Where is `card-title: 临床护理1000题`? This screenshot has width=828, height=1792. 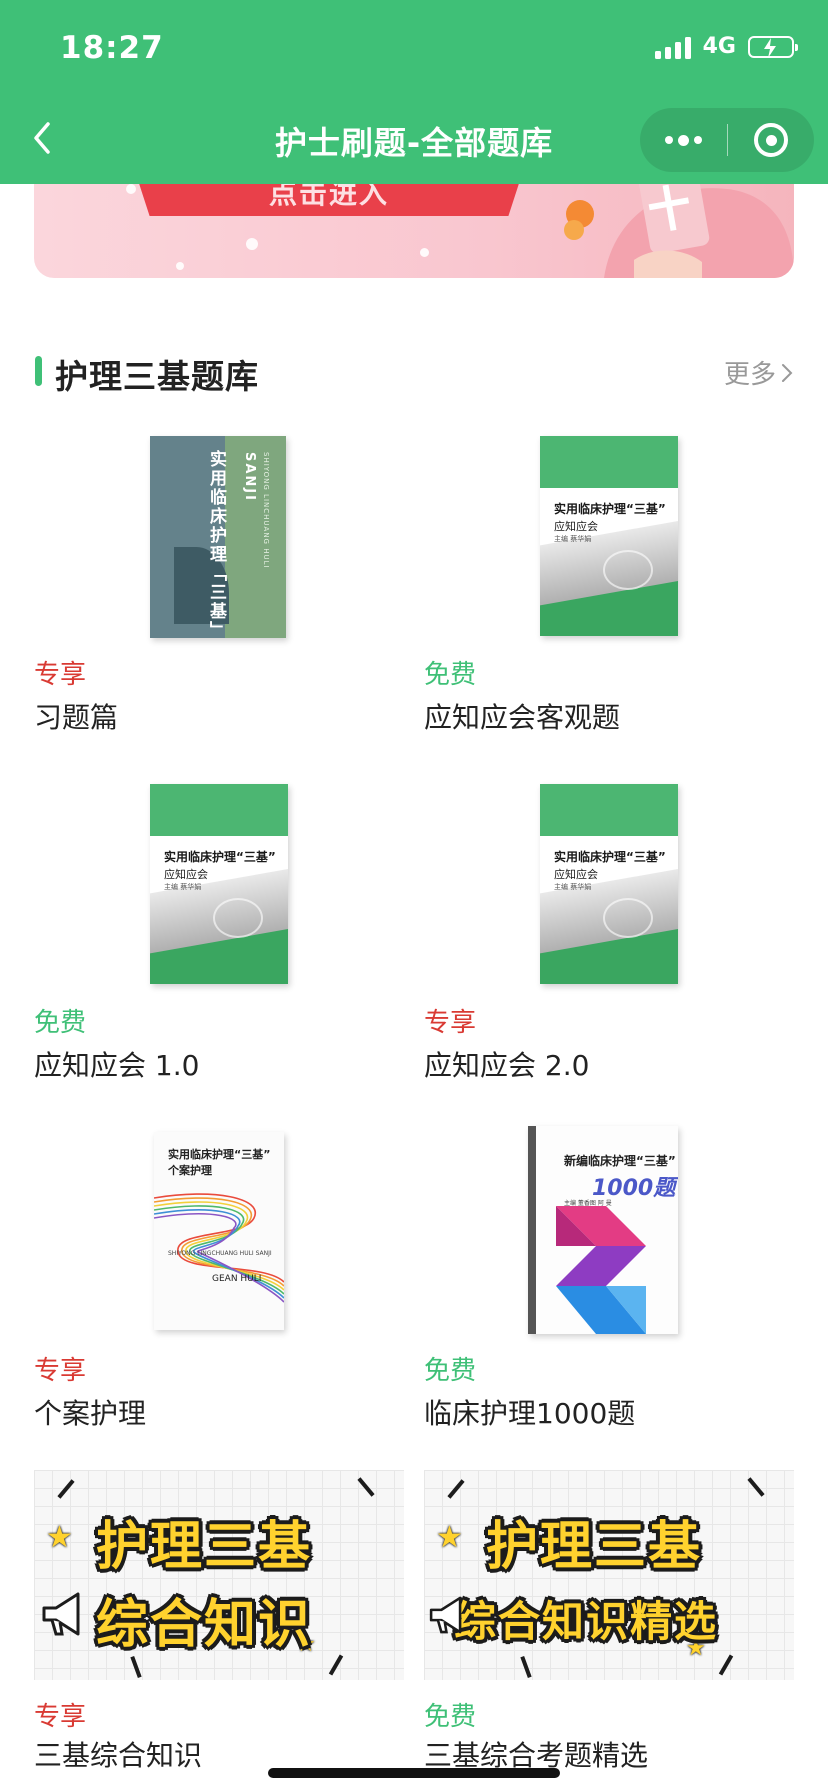 card-title: 临床护理1000题 is located at coordinates (530, 1413).